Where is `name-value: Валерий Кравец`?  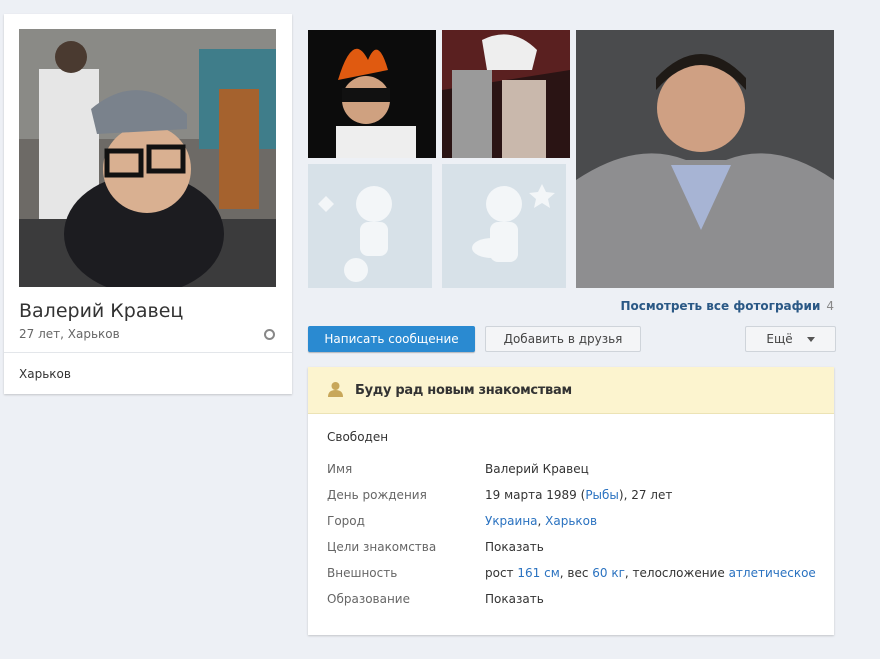 name-value: Валерий Кравец is located at coordinates (537, 469).